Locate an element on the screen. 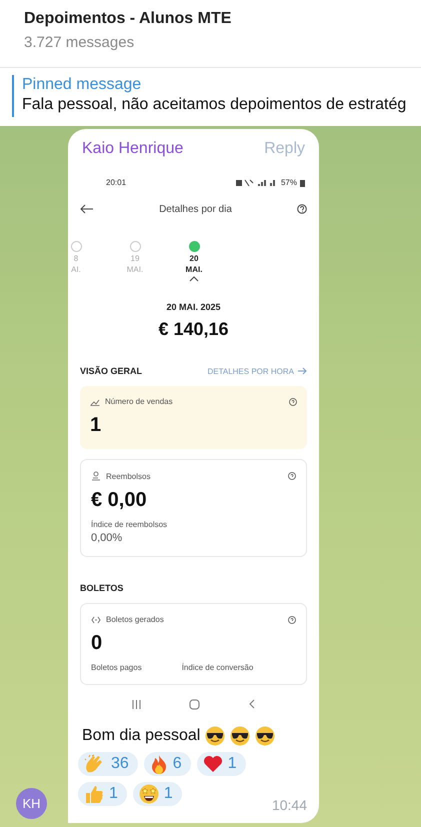 Image resolution: width=421 pixels, height=827 pixels. stat-label: Boletos pagos is located at coordinates (116, 667).